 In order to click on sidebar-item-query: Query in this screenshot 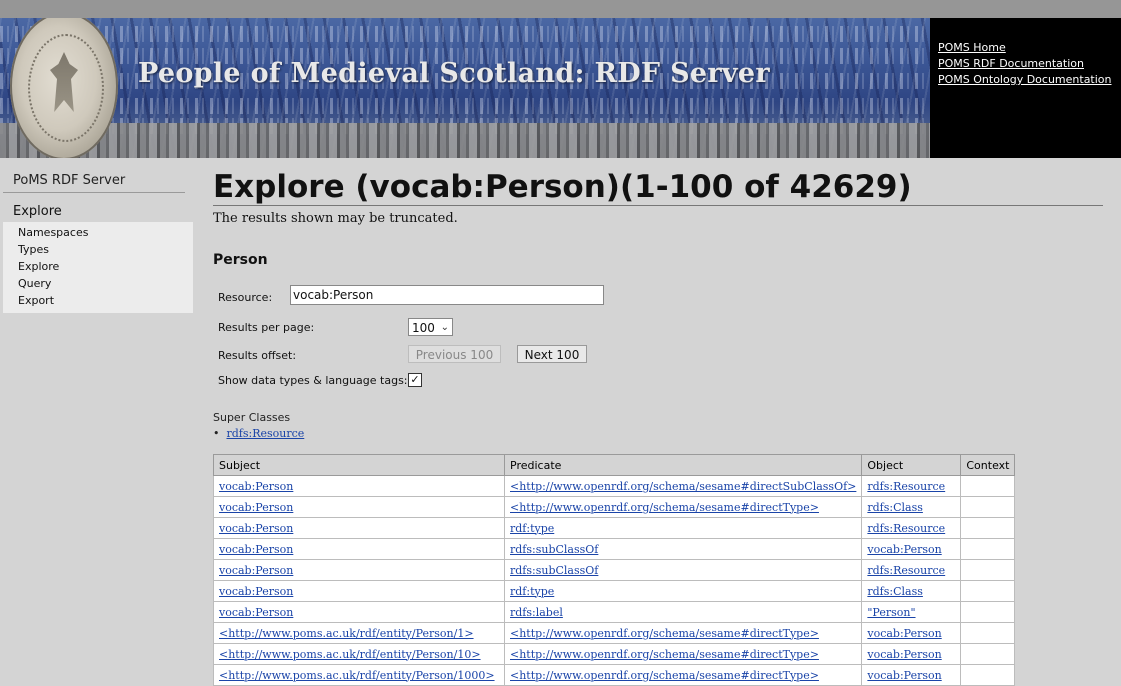, I will do `click(98, 283)`.